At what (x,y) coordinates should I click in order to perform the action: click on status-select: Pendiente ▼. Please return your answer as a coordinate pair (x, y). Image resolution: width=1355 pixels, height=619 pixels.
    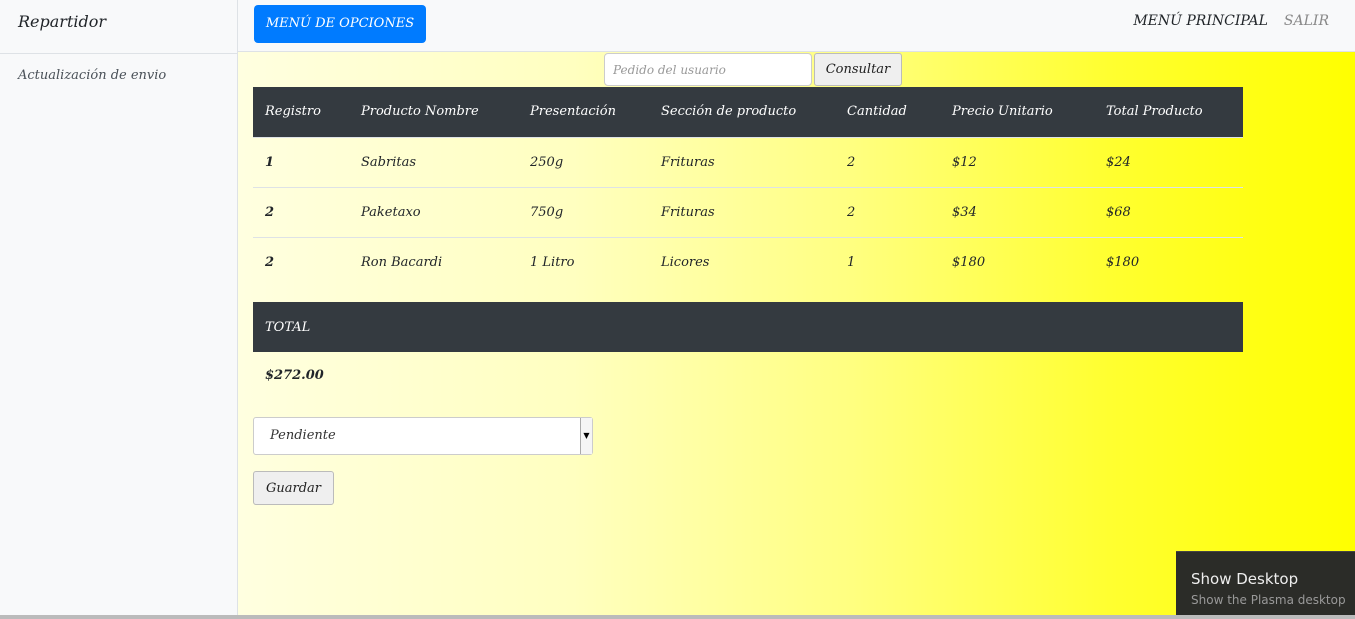
    Looking at the image, I should click on (423, 436).